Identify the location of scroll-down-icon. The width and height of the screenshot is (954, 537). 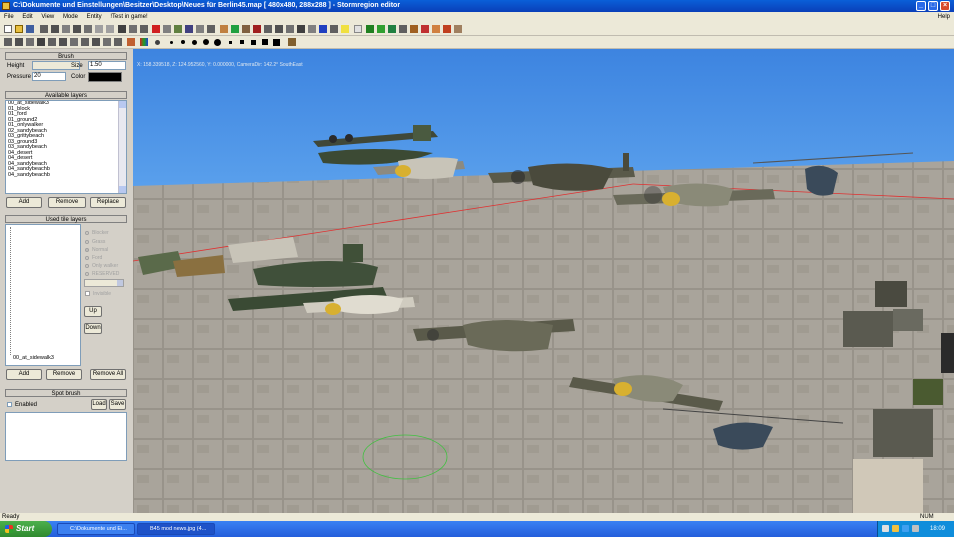
(122, 189).